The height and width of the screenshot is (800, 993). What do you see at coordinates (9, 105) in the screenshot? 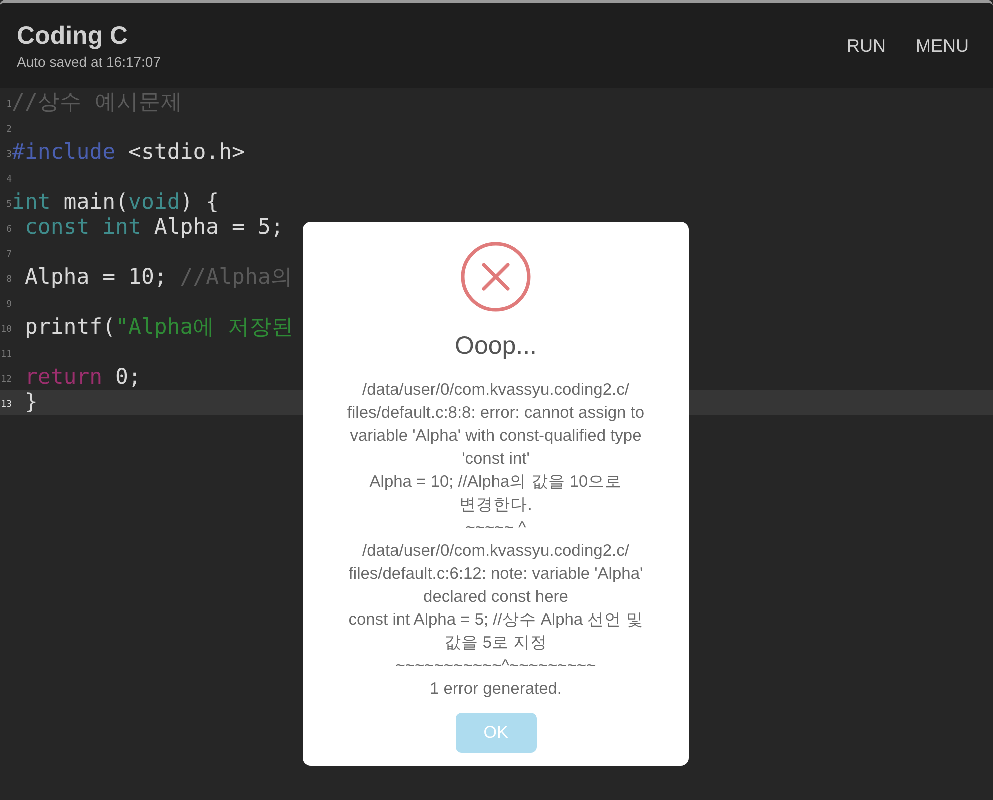
I see `line-number: 1` at bounding box center [9, 105].